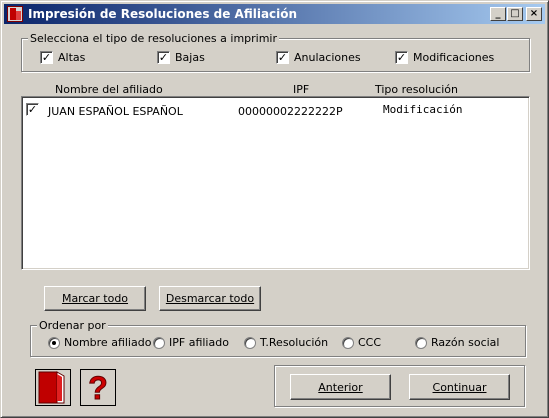  Describe the element at coordinates (72, 325) in the screenshot. I see `sort-group-legend: Ordenar por` at that location.